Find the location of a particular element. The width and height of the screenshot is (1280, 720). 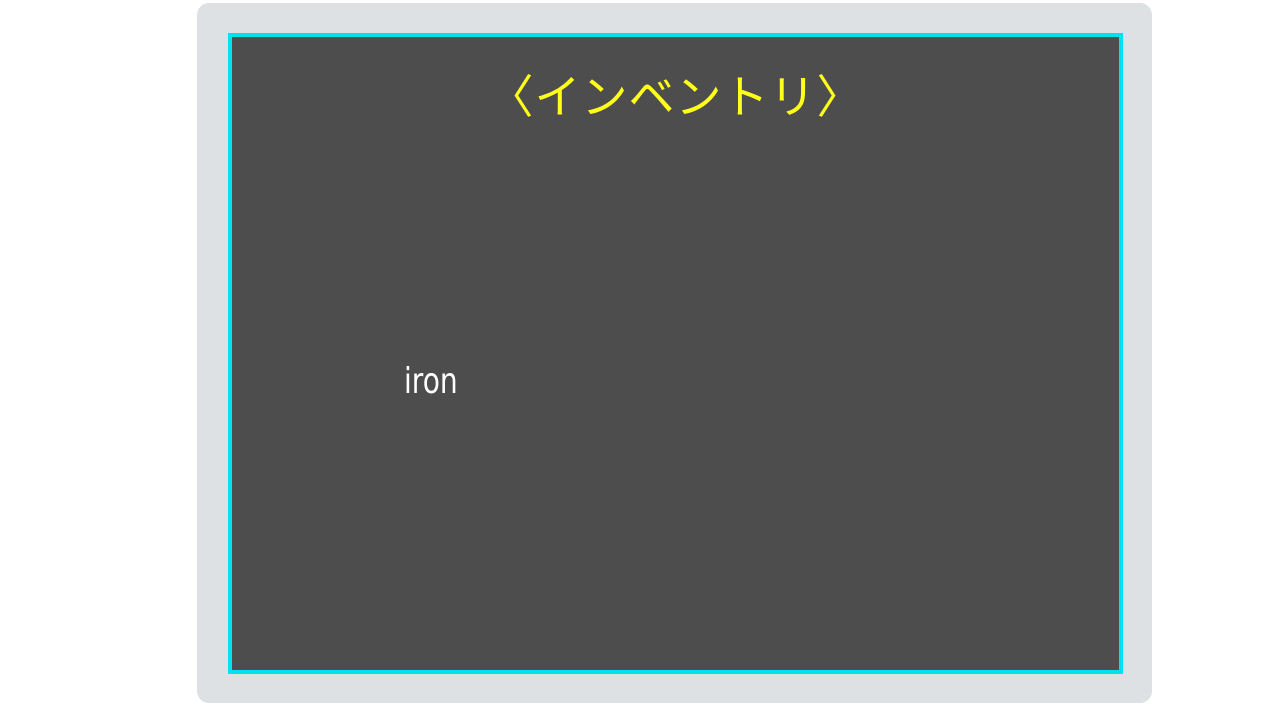

inventory-item-iron: iron is located at coordinates (431, 382).